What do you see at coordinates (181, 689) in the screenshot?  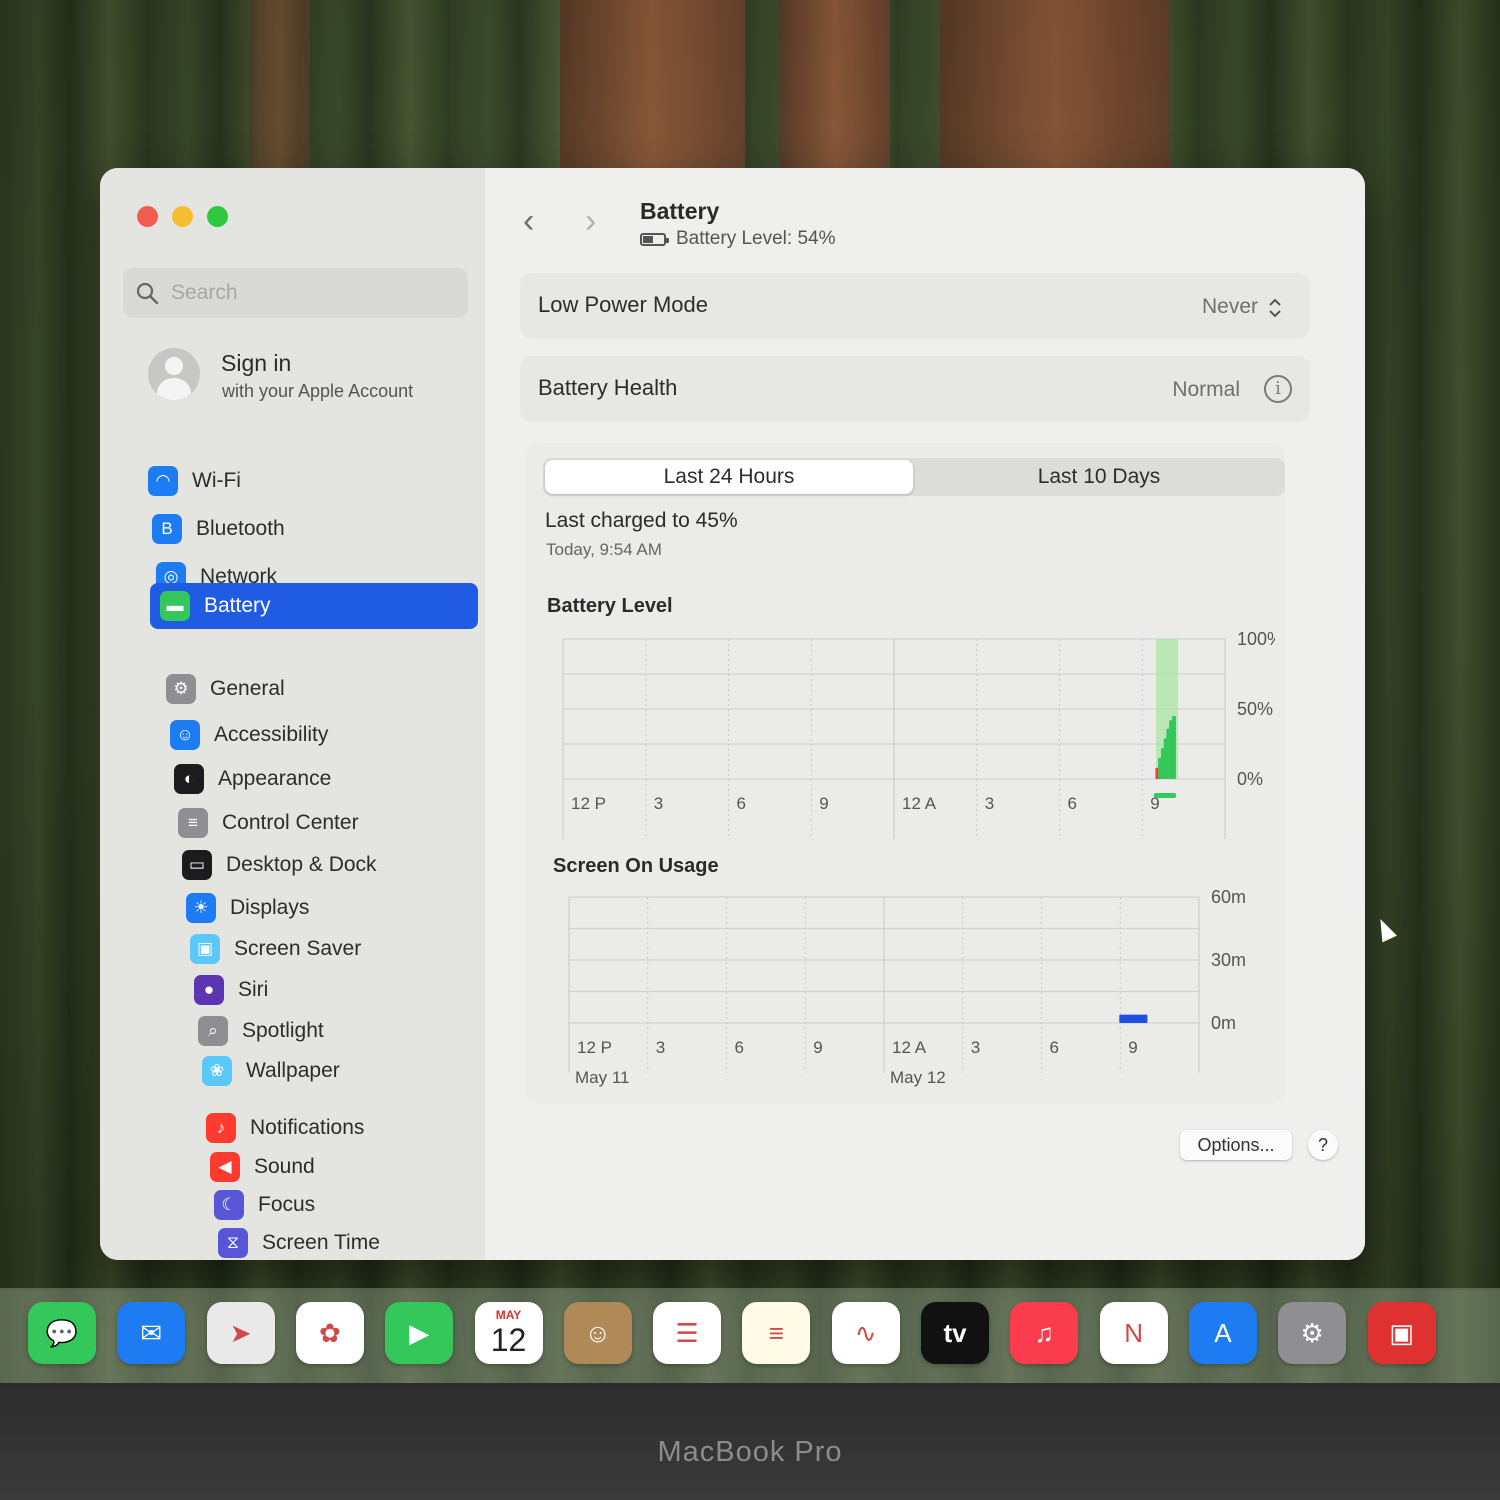 I see `gear-icon: ⚙` at bounding box center [181, 689].